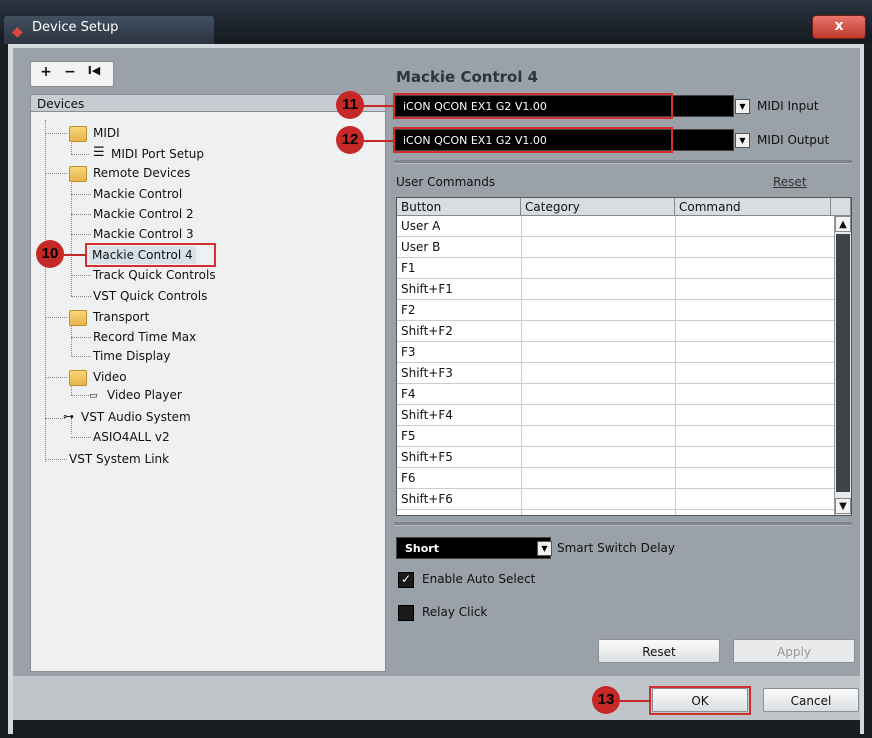 The image size is (872, 738). Describe the element at coordinates (794, 651) in the screenshot. I see `apply-button: Apply` at that location.